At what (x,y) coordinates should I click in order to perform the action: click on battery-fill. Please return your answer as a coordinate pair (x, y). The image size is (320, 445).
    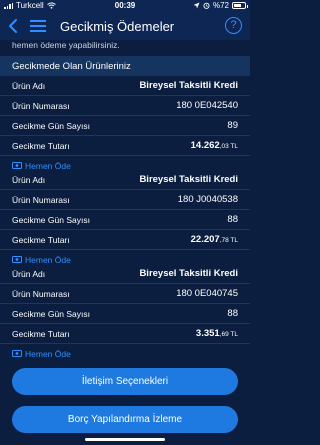
    Looking at the image, I should click on (238, 5).